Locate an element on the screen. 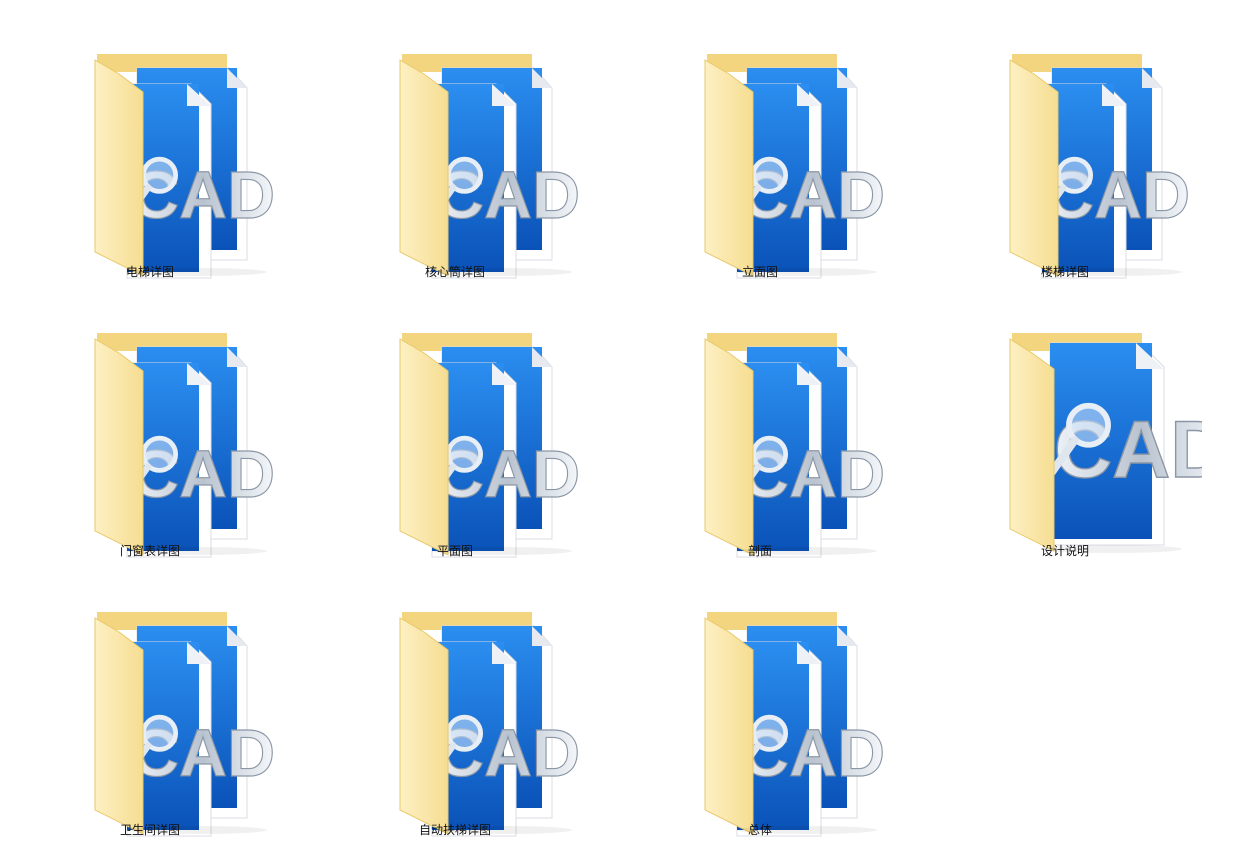  folder-item: CAD 自动扶梯详图 is located at coordinates (458, 713).